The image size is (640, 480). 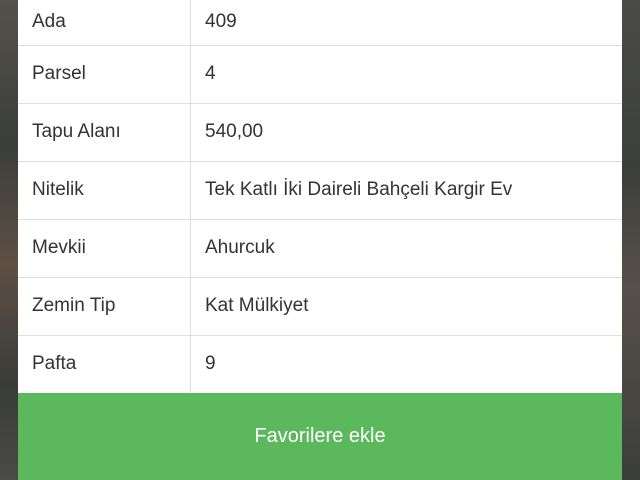 I want to click on table-row-mevkii: Mevkii Ahurcuk, so click(x=320, y=248).